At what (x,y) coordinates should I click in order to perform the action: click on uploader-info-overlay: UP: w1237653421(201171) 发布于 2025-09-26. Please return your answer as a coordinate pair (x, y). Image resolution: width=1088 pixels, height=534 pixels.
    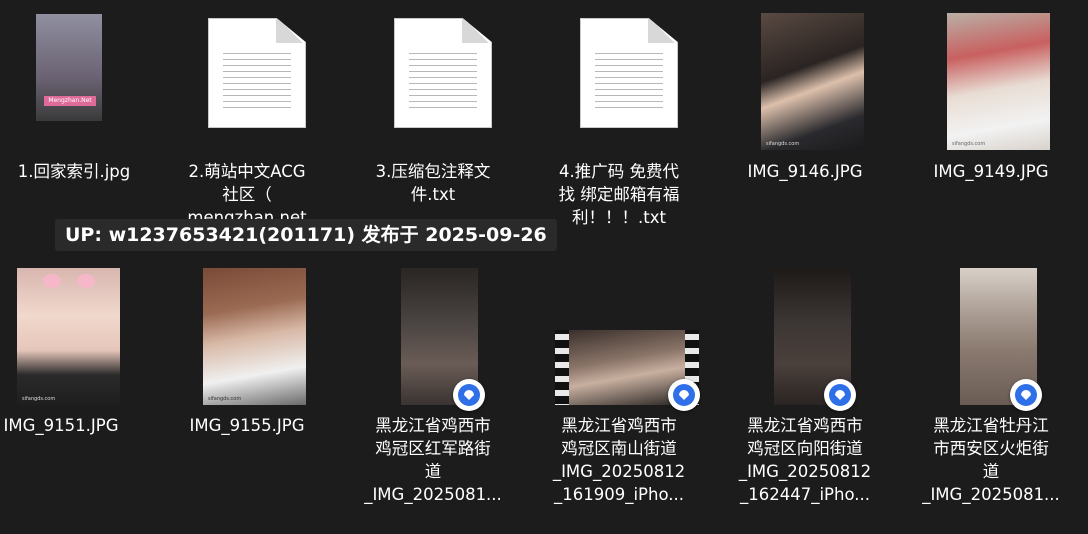
    Looking at the image, I should click on (306, 235).